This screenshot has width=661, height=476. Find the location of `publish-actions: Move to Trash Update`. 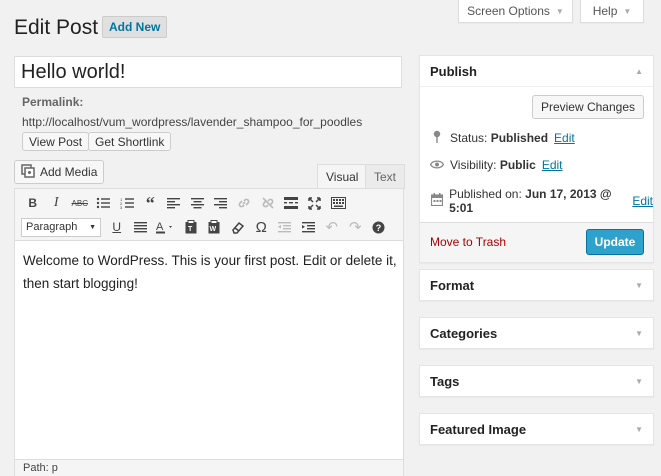

publish-actions: Move to Trash Update is located at coordinates (536, 242).